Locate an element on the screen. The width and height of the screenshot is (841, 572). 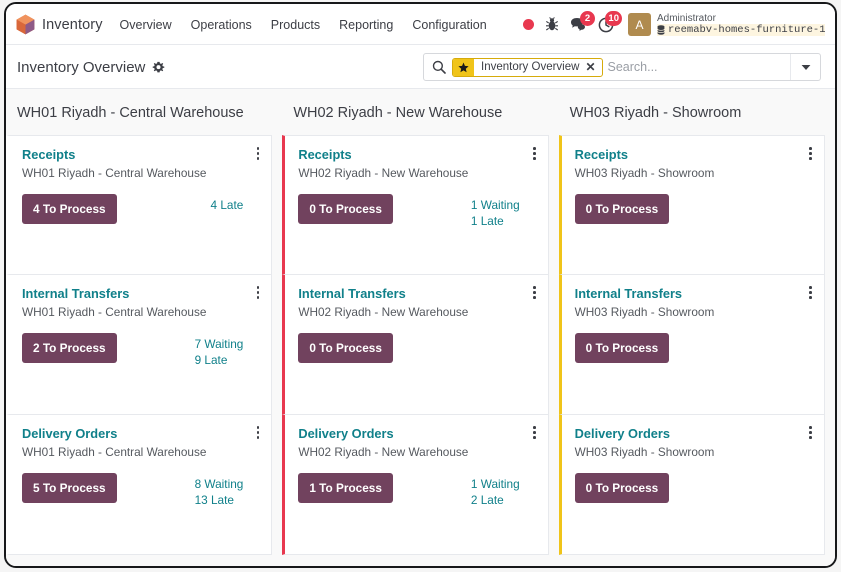
card-stats: 1 Waiting 2 Late is located at coordinates (495, 490).